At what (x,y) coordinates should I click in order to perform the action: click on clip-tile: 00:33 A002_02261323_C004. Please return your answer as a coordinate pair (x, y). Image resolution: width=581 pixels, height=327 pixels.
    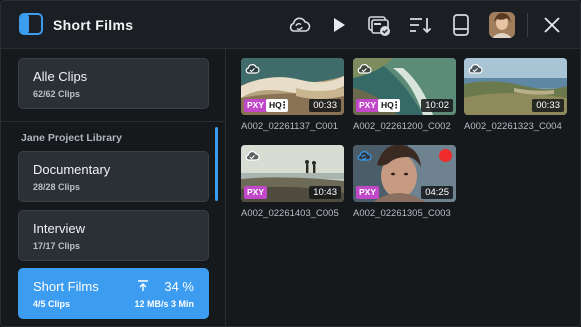
    Looking at the image, I should click on (515, 95).